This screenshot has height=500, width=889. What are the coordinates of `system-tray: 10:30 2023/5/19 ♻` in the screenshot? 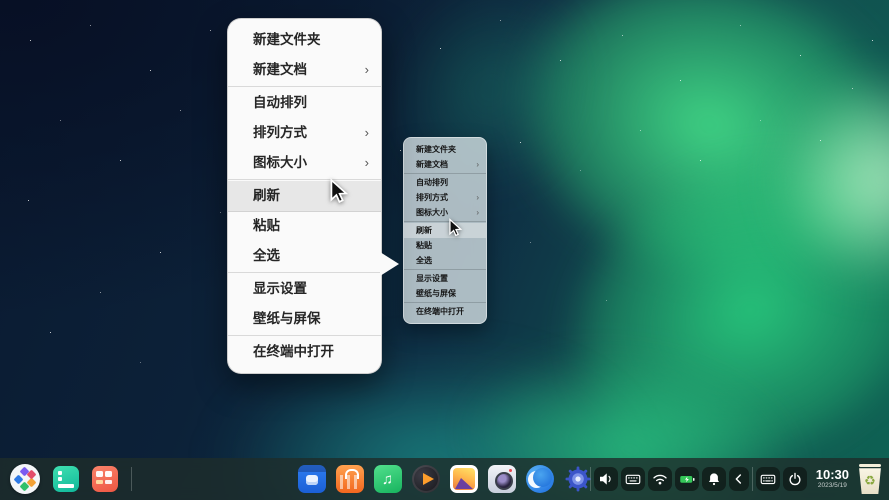 It's located at (737, 479).